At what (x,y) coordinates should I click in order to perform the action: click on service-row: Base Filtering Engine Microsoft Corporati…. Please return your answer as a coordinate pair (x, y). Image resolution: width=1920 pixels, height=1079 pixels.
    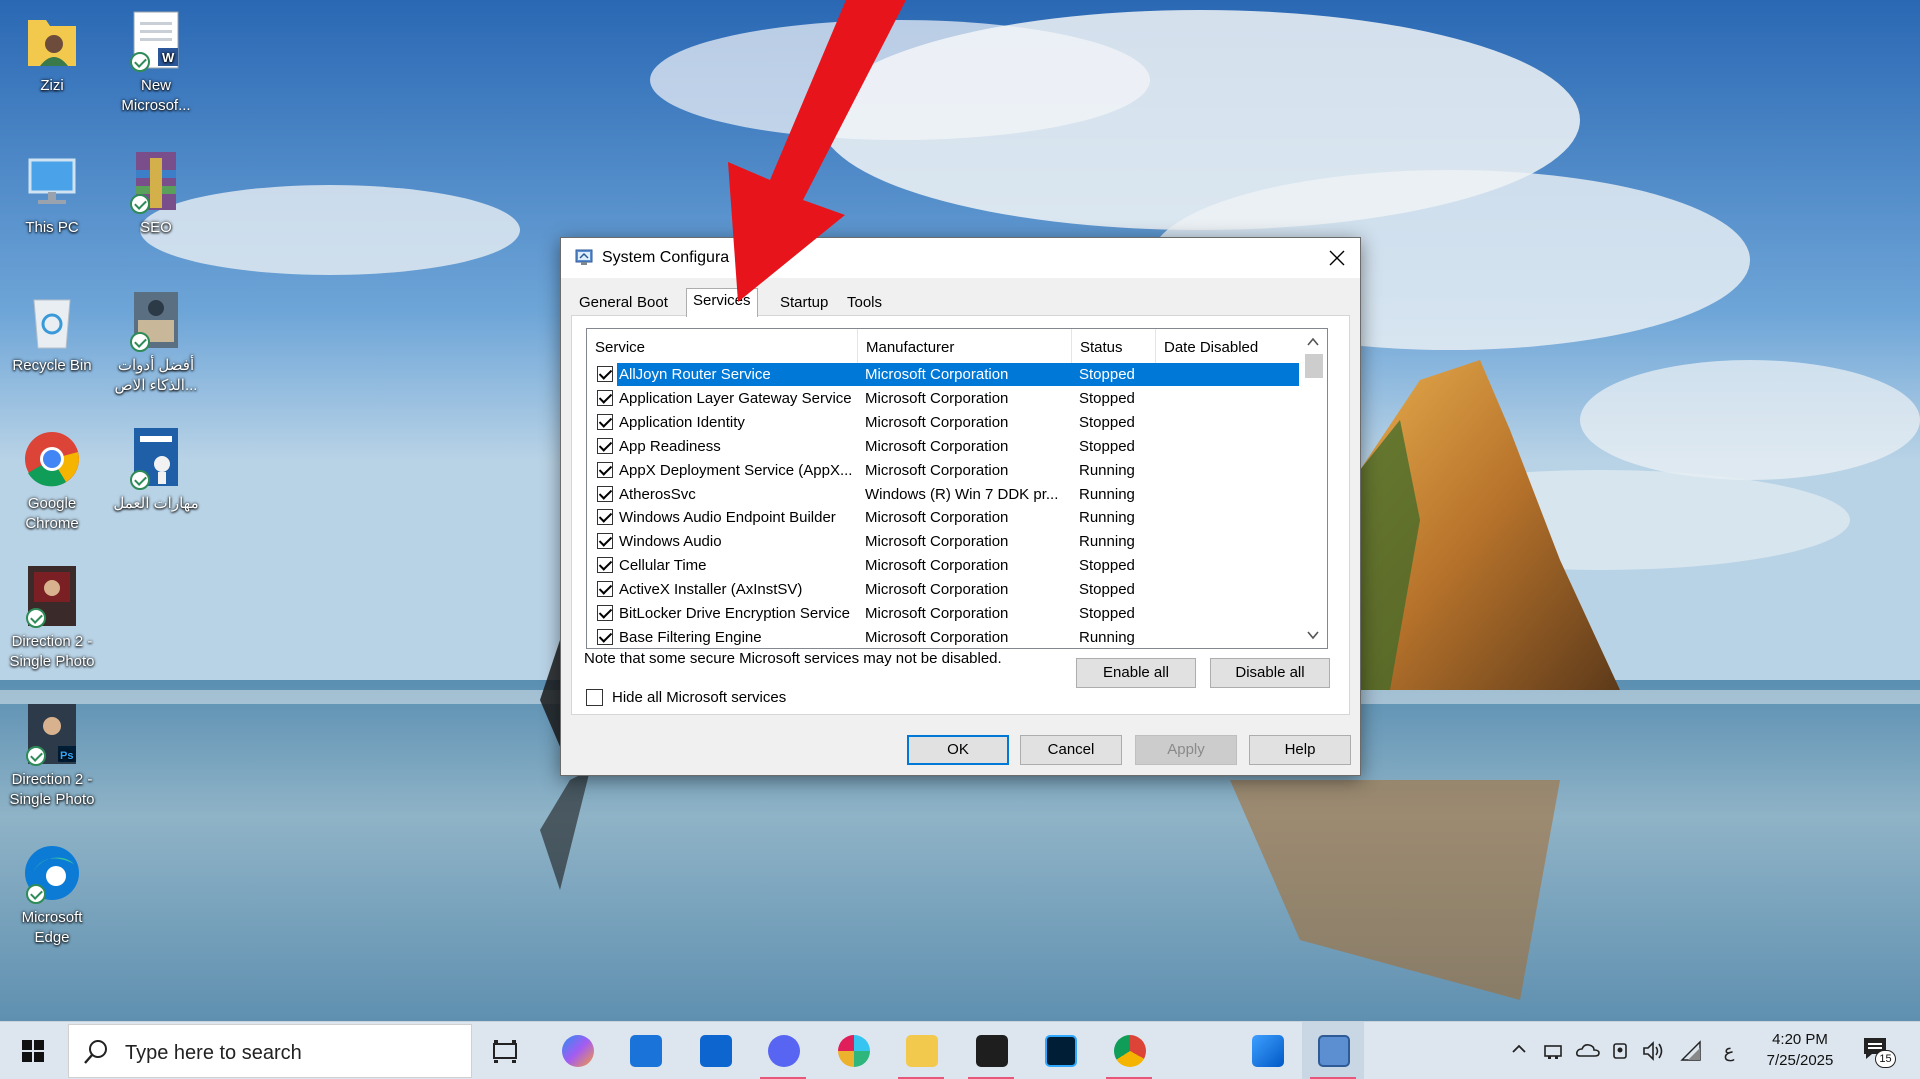
    Looking at the image, I should click on (943, 637).